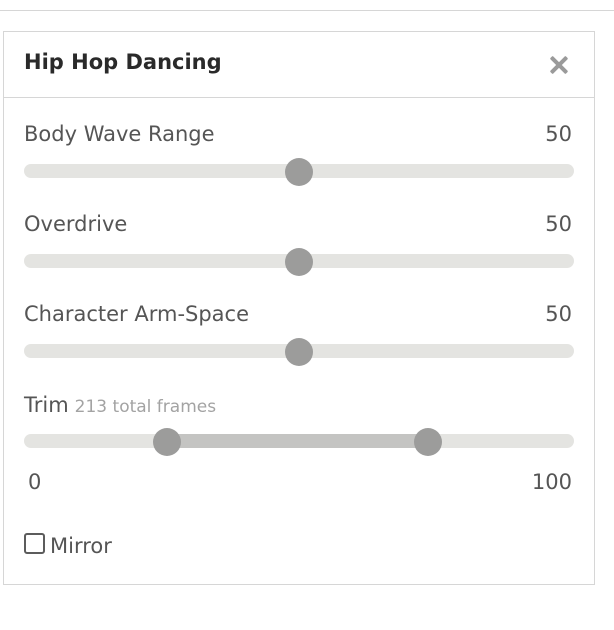 Image resolution: width=614 pixels, height=630 pixels. Describe the element at coordinates (551, 482) in the screenshot. I see `trim-max-label: 100` at that location.